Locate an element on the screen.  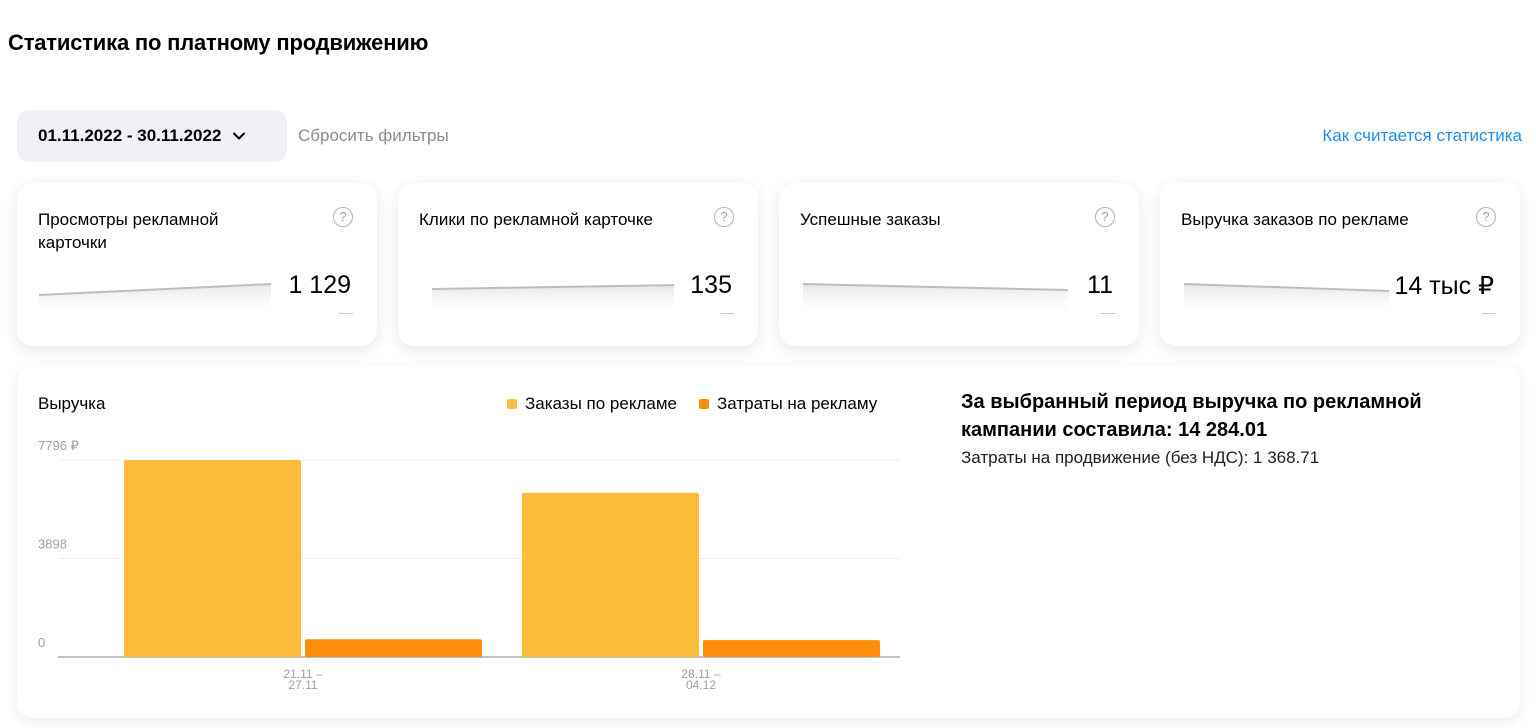
y-tick-label: 3898 is located at coordinates (52, 544).